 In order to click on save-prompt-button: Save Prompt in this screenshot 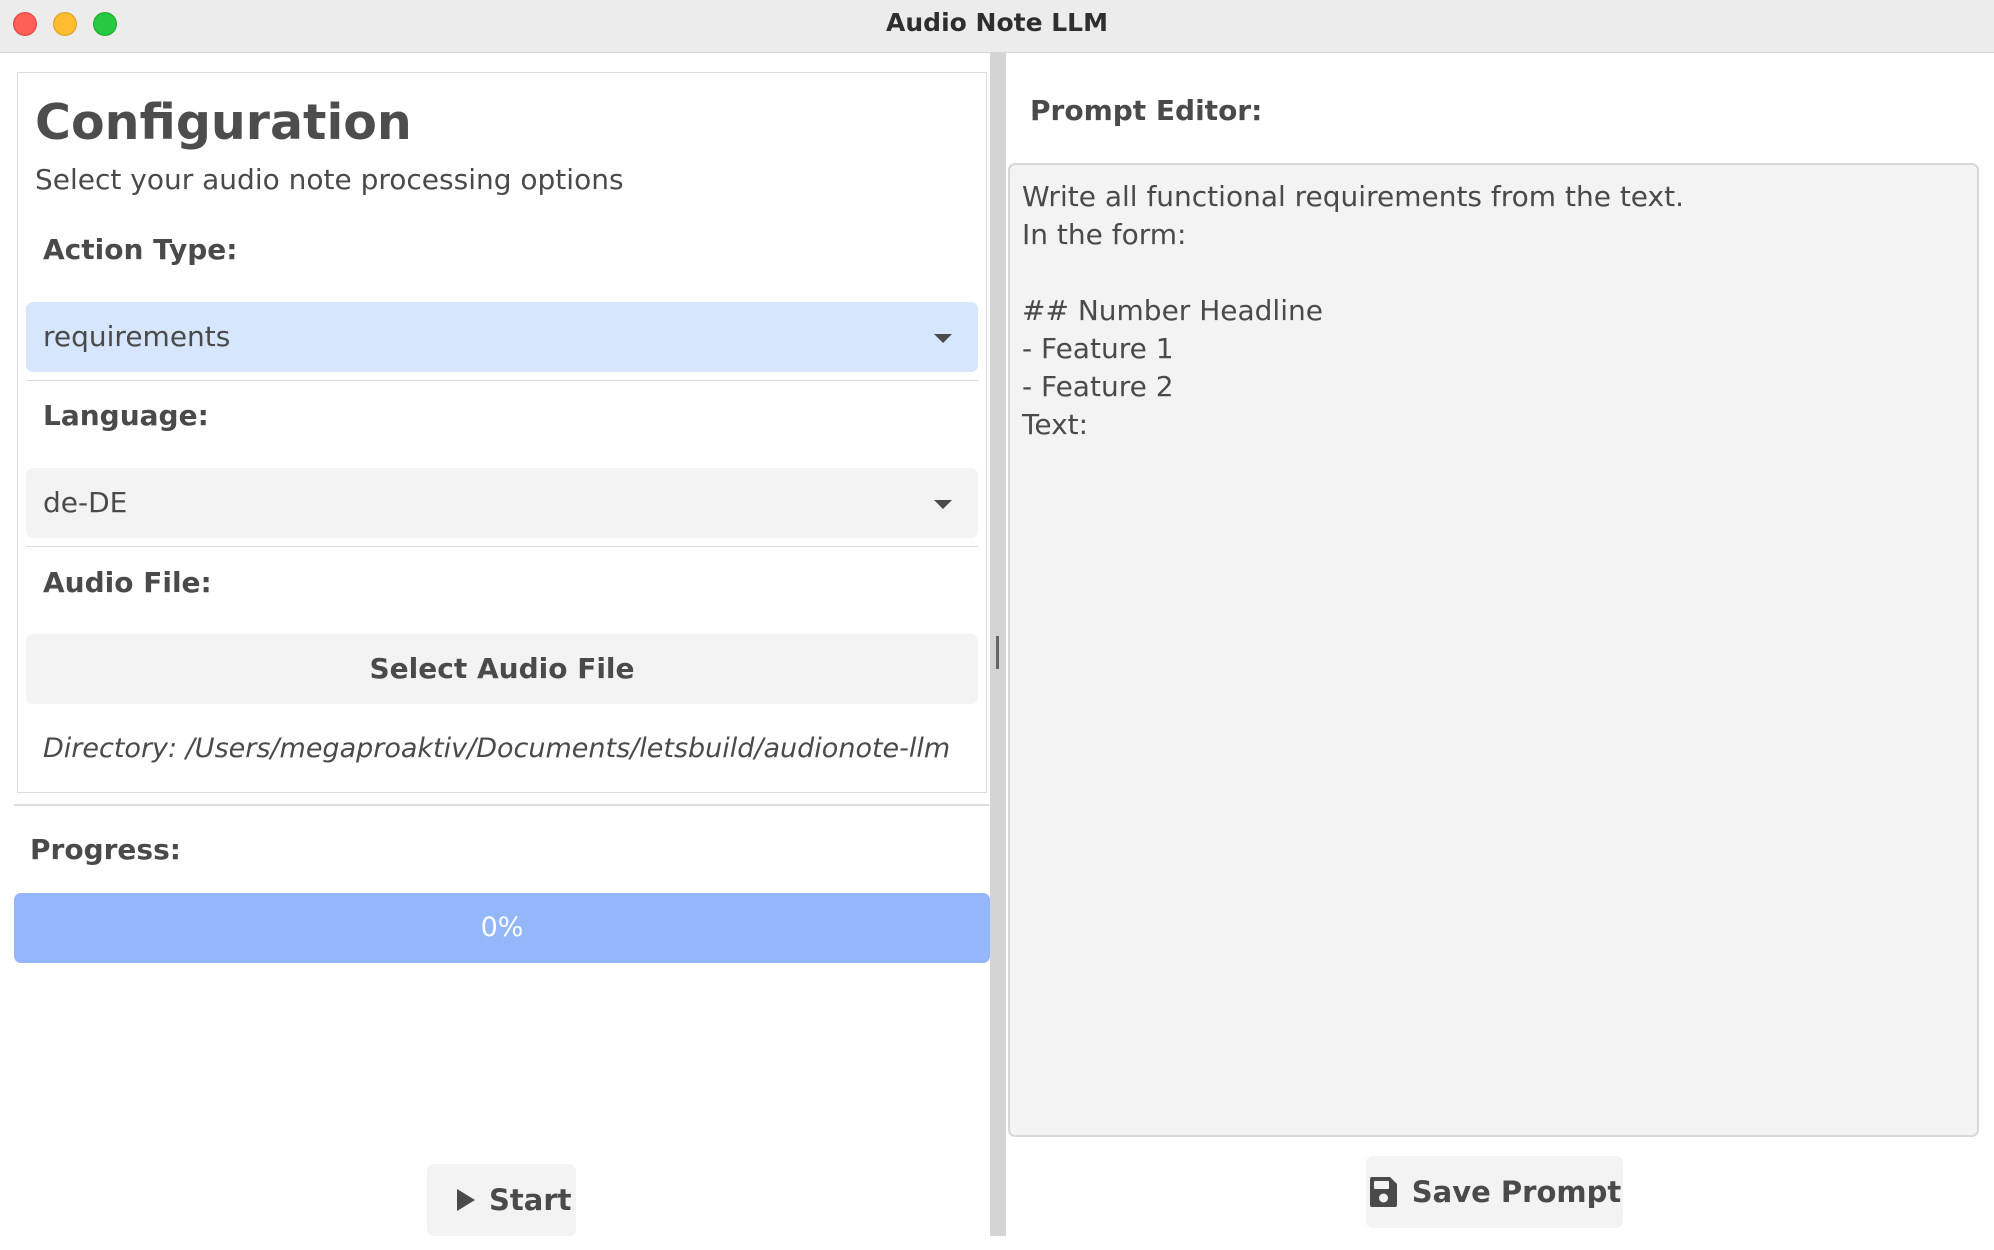, I will do `click(1494, 1192)`.